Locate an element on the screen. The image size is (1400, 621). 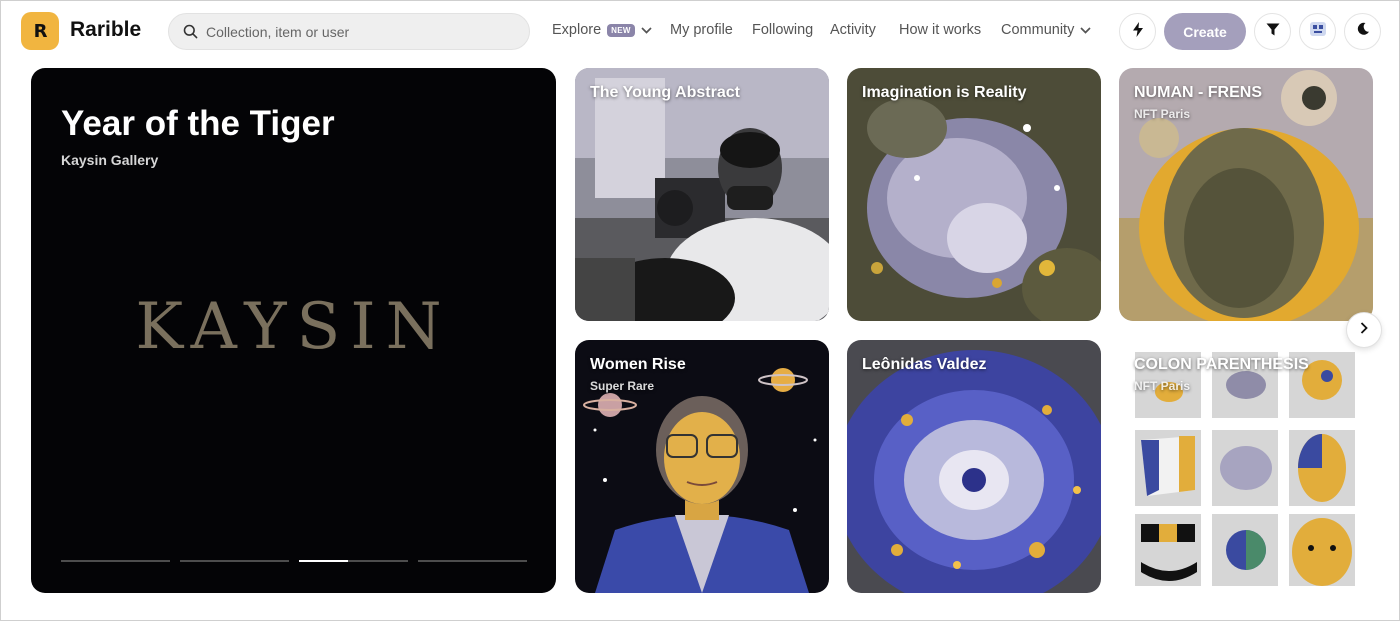
card-artwork-bw-portrait is located at coordinates (702, 194).